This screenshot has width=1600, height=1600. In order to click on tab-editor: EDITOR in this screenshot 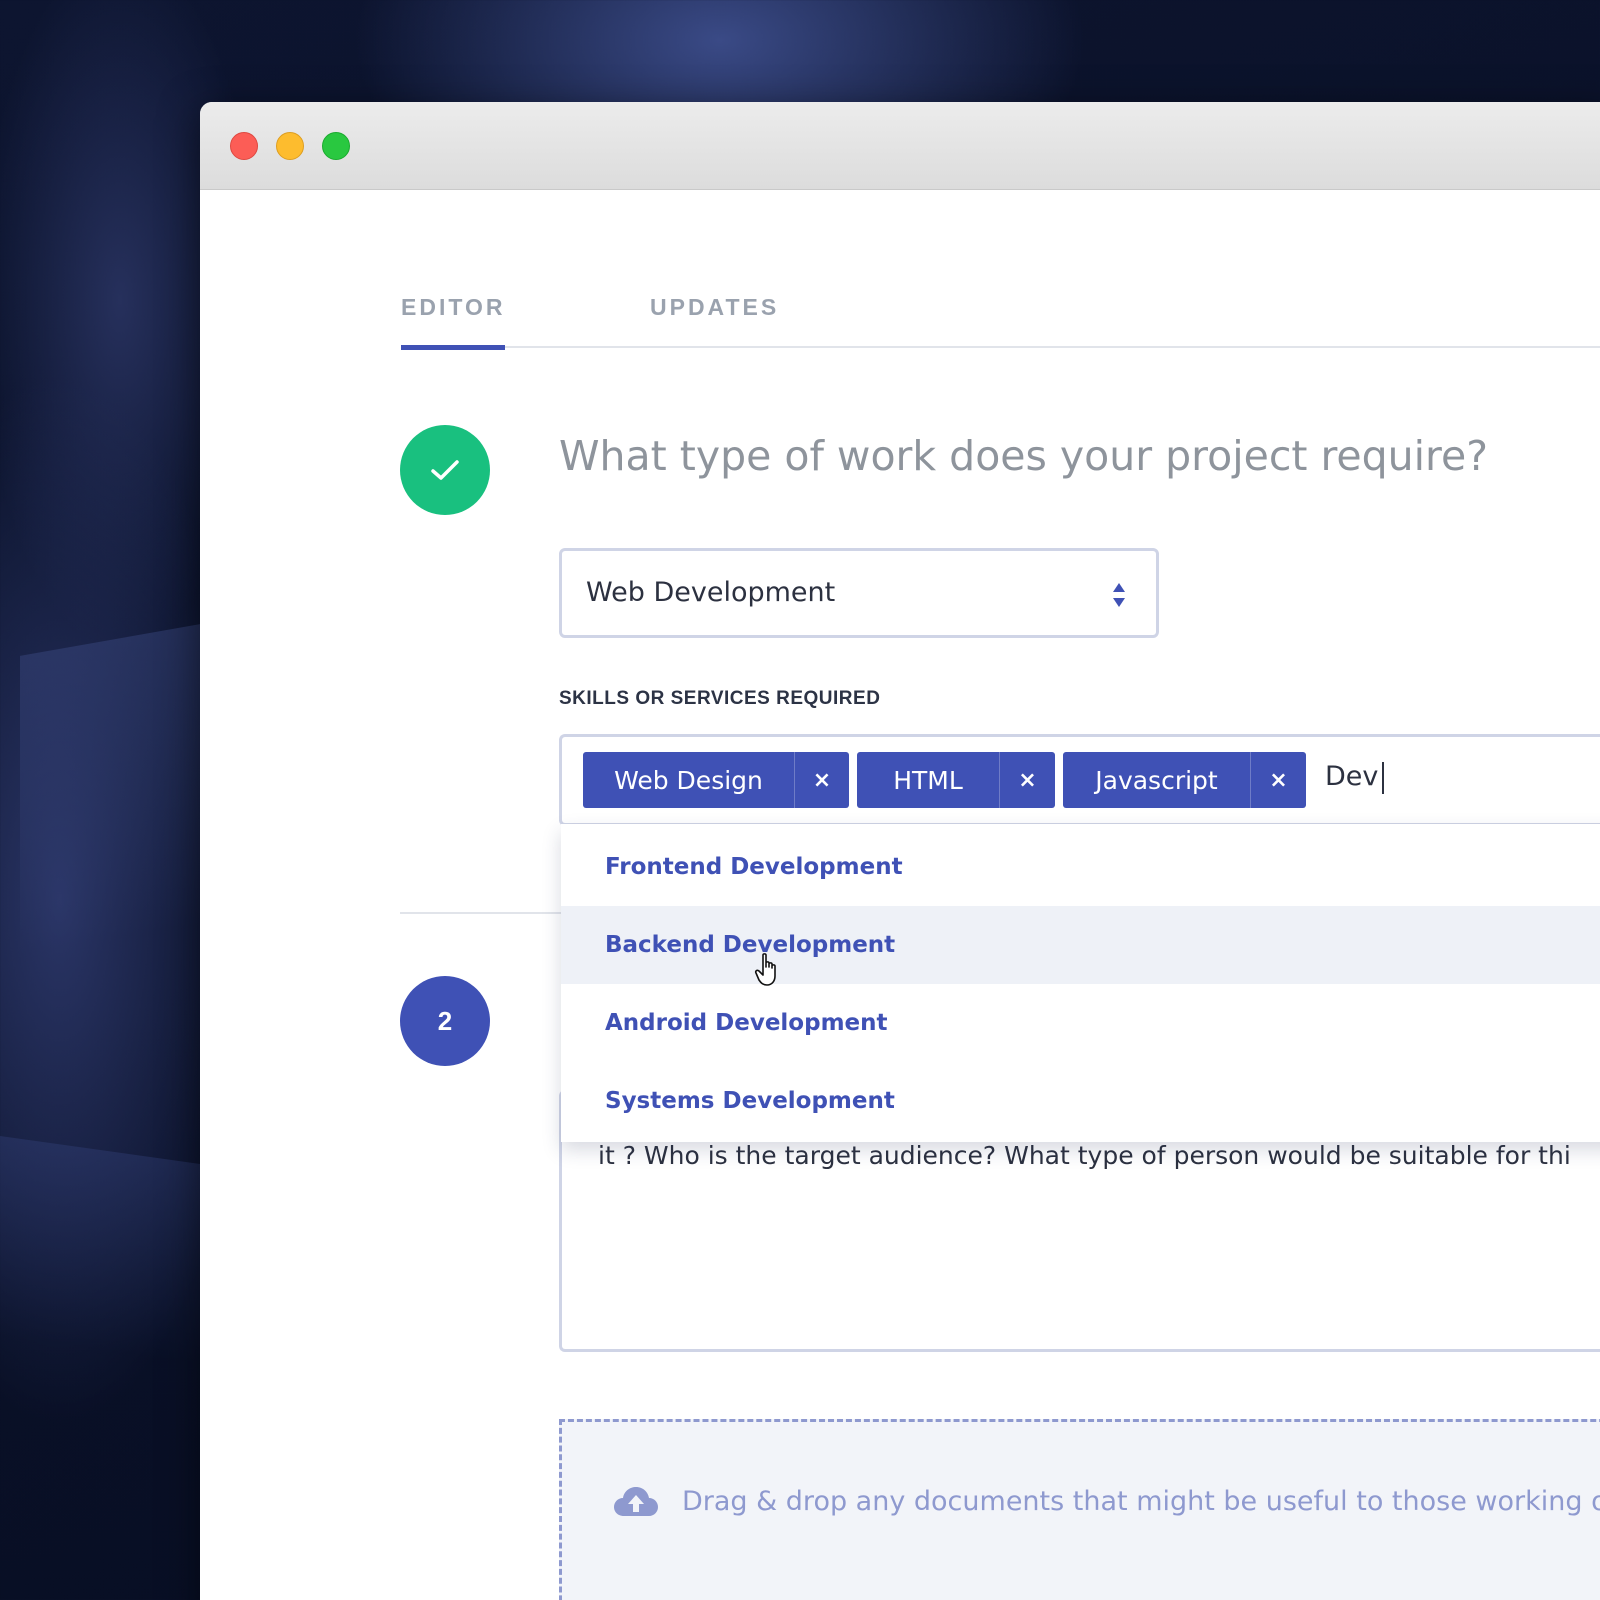, I will do `click(453, 320)`.